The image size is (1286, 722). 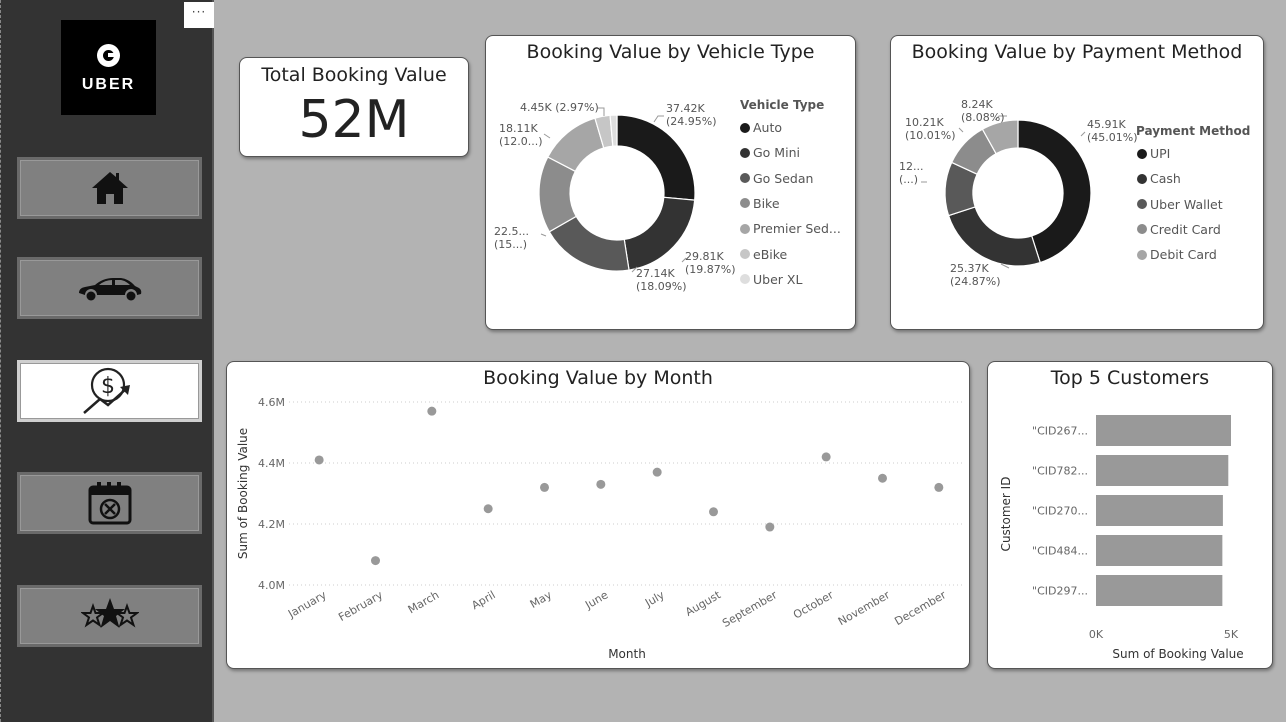 I want to click on revenue-growth-icon: $, so click(x=106, y=390).